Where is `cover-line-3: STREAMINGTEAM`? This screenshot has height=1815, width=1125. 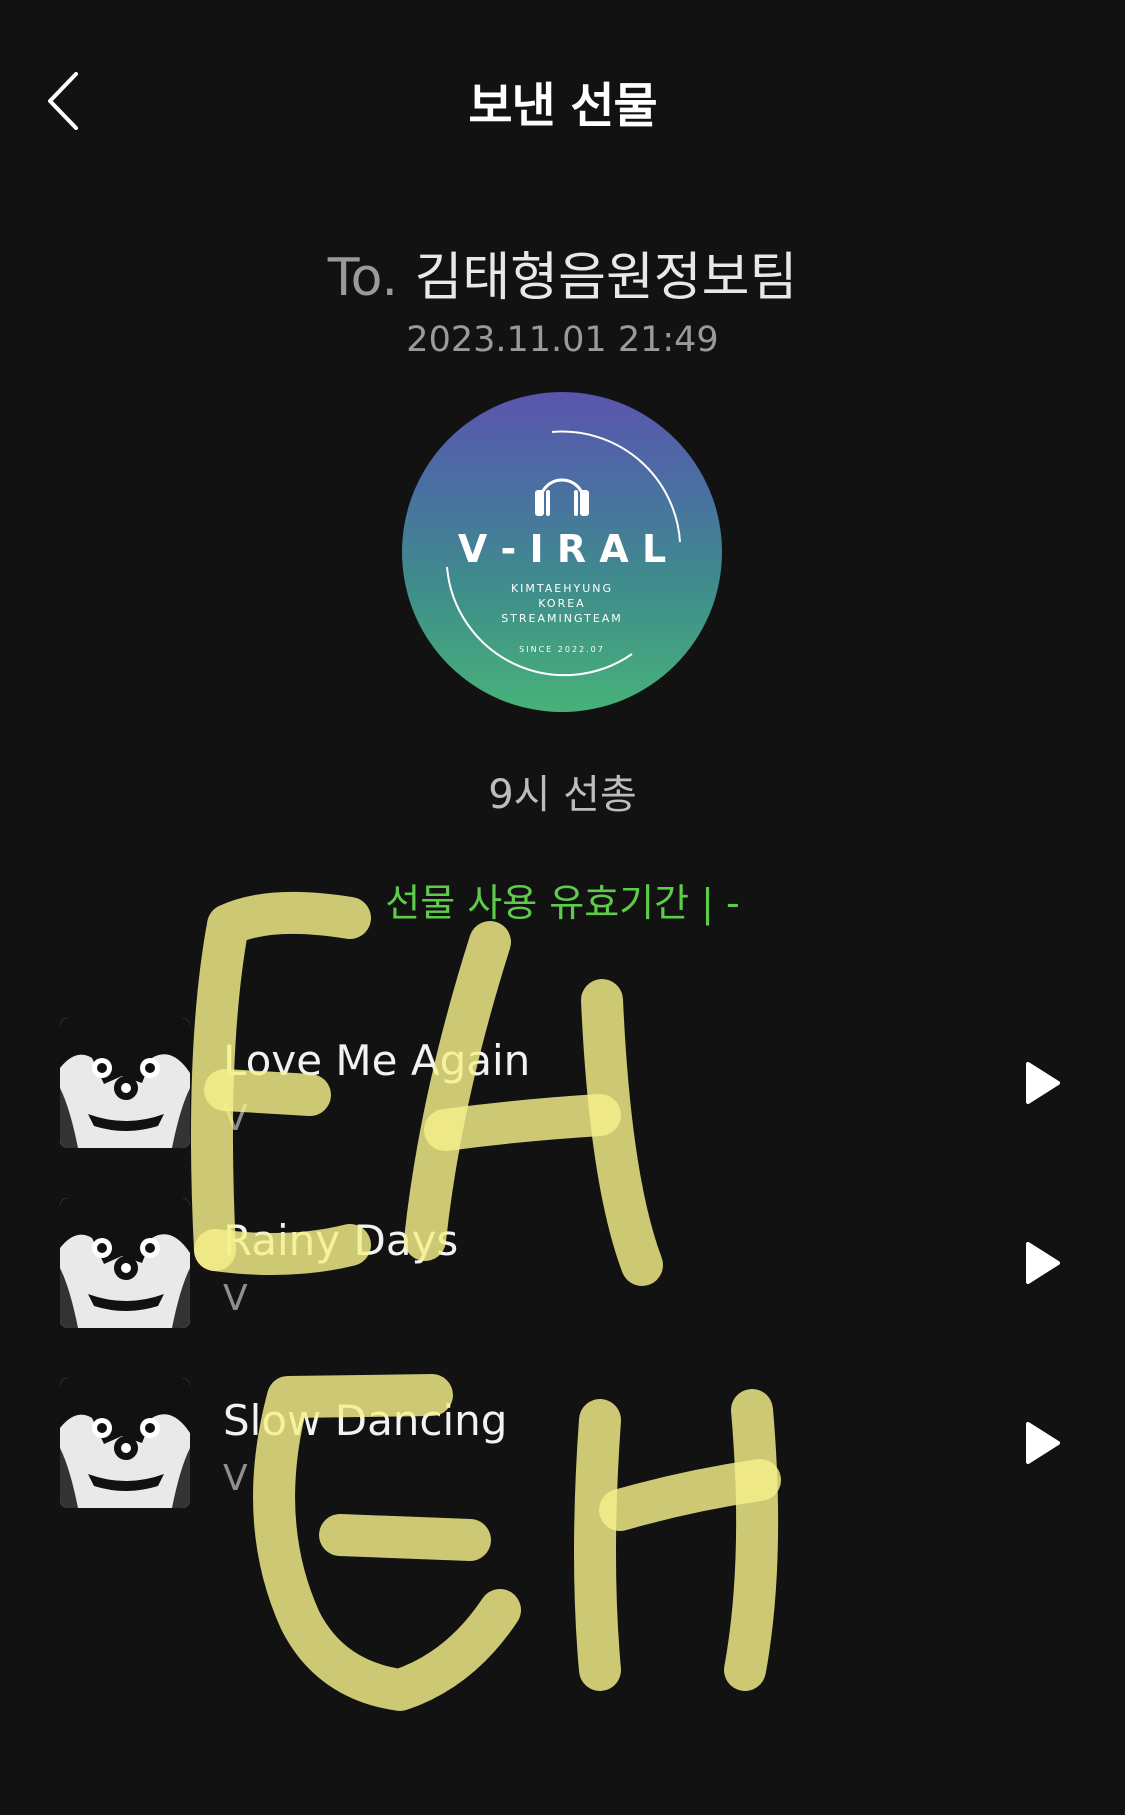 cover-line-3: STREAMINGTEAM is located at coordinates (562, 618).